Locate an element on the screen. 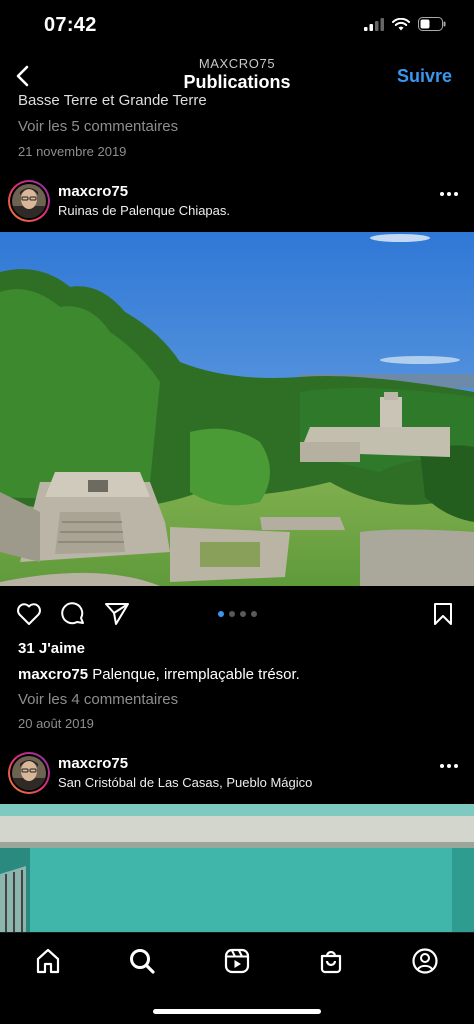 The image size is (474, 1024). home-icon is located at coordinates (48, 961).